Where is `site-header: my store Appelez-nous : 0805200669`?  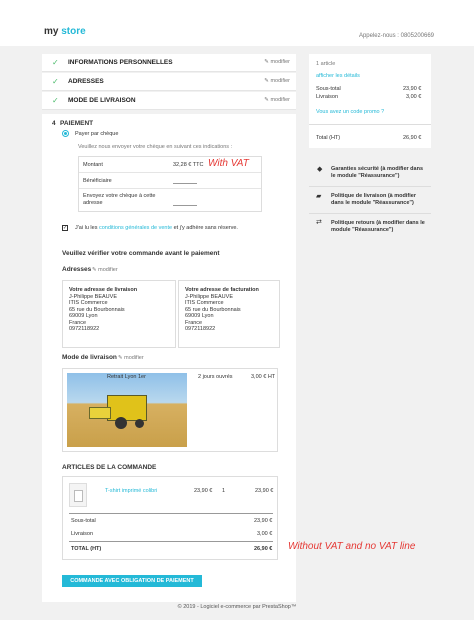 site-header: my store Appelez-nous : 0805200669 is located at coordinates (237, 23).